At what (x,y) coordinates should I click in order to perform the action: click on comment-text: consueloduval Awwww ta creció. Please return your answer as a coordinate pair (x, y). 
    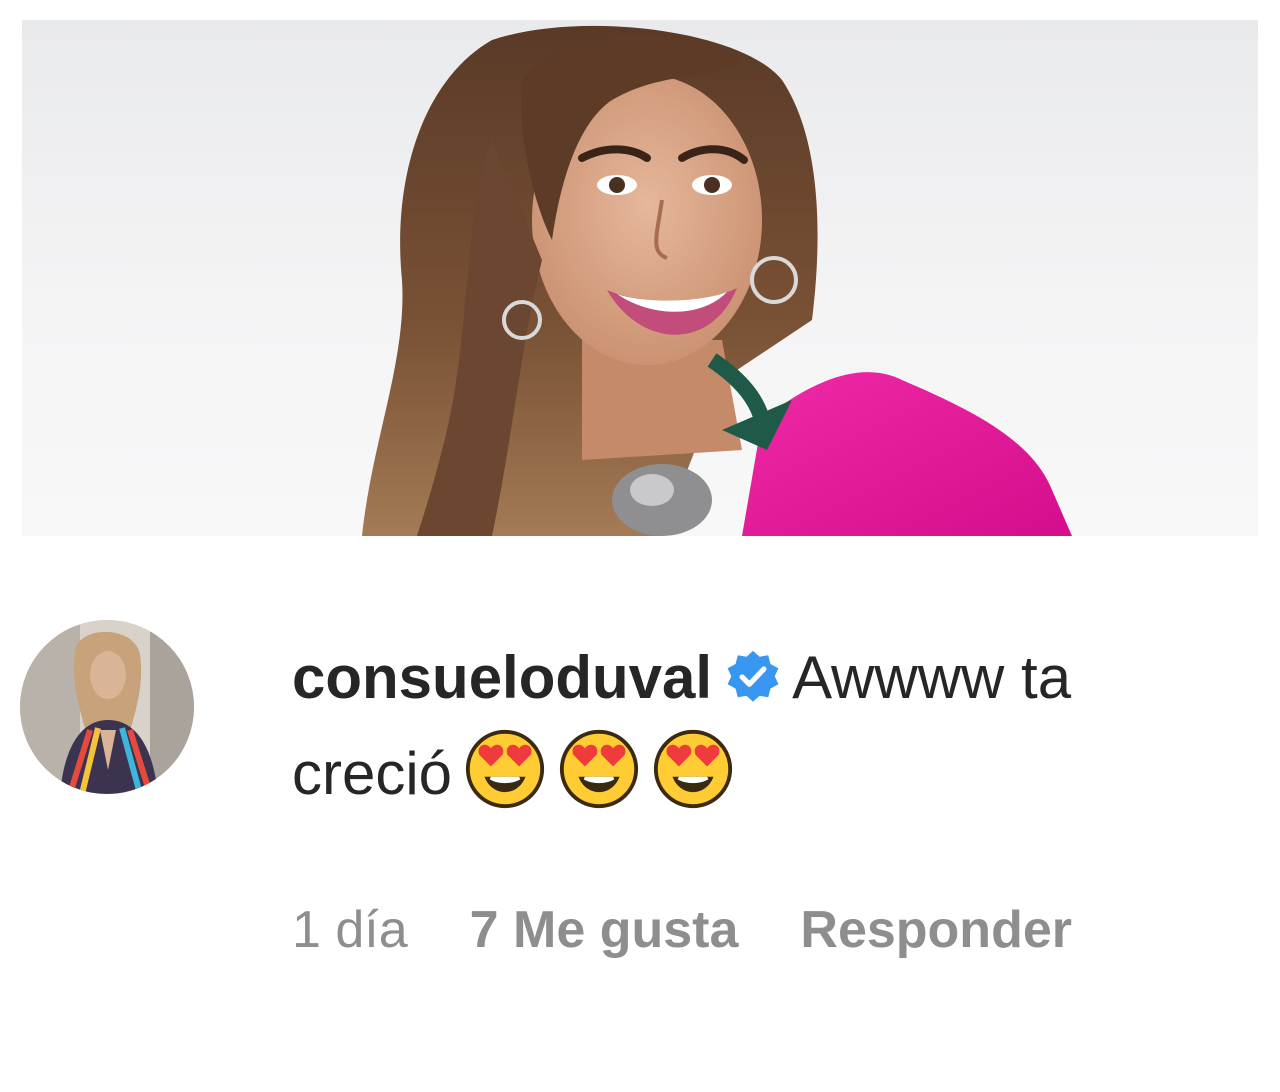
    Looking at the image, I should click on (772, 726).